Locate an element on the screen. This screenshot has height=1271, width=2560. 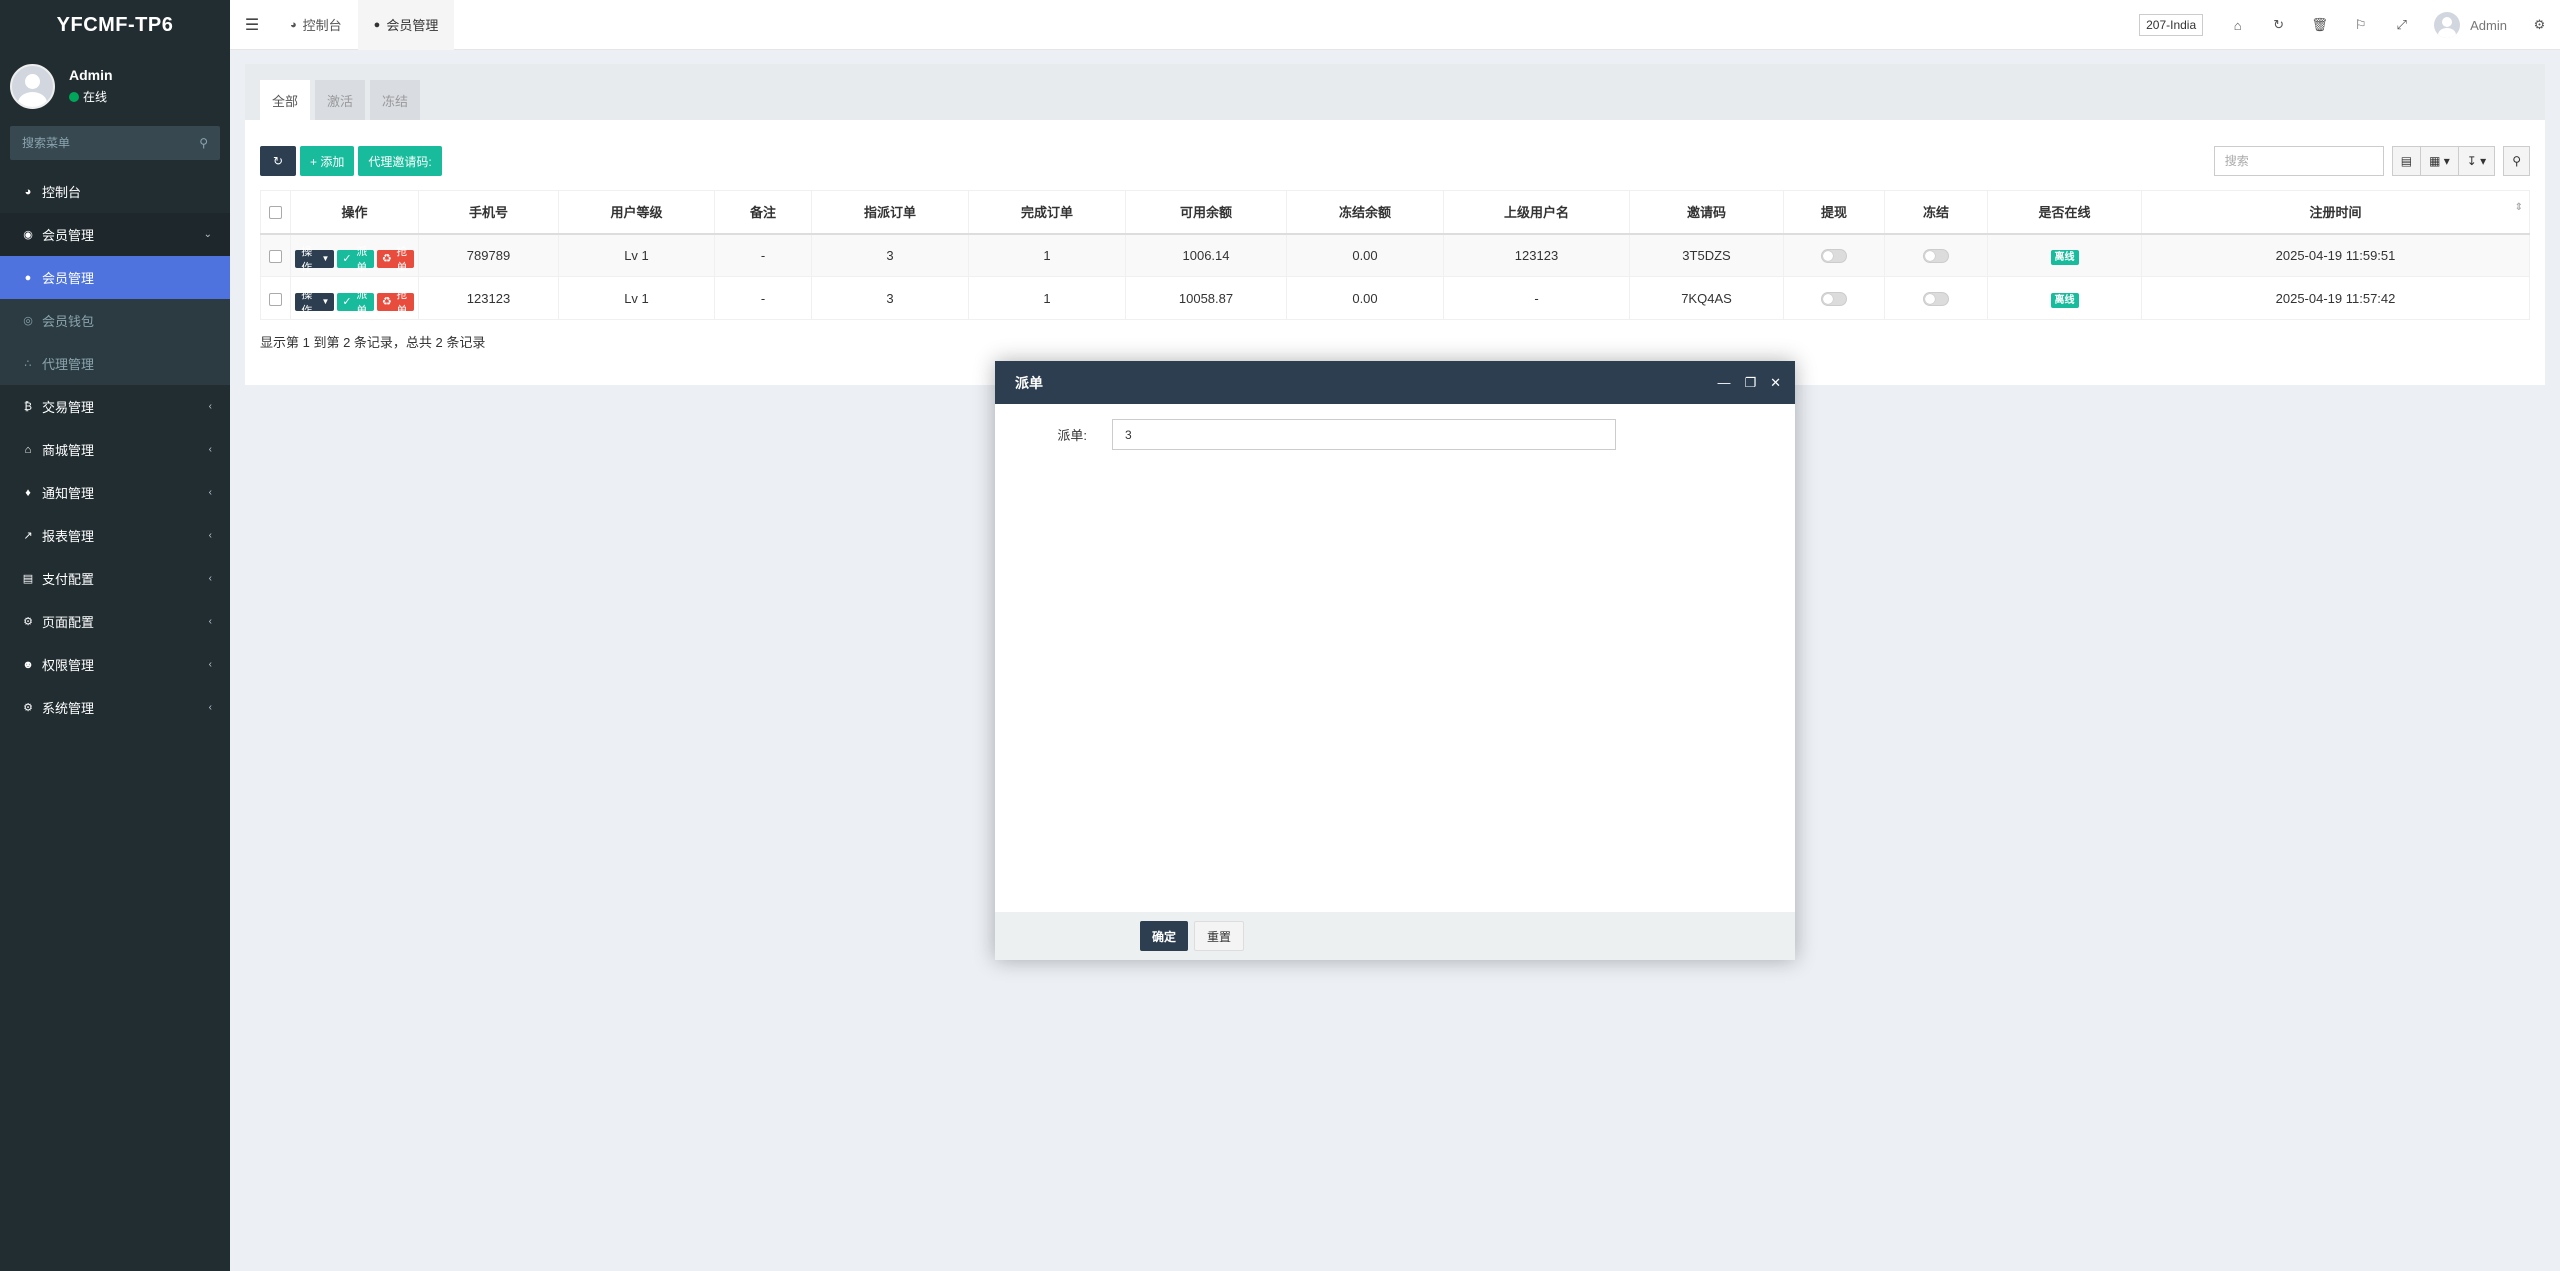
language-icon: ⚐ is located at coordinates (2360, 25).